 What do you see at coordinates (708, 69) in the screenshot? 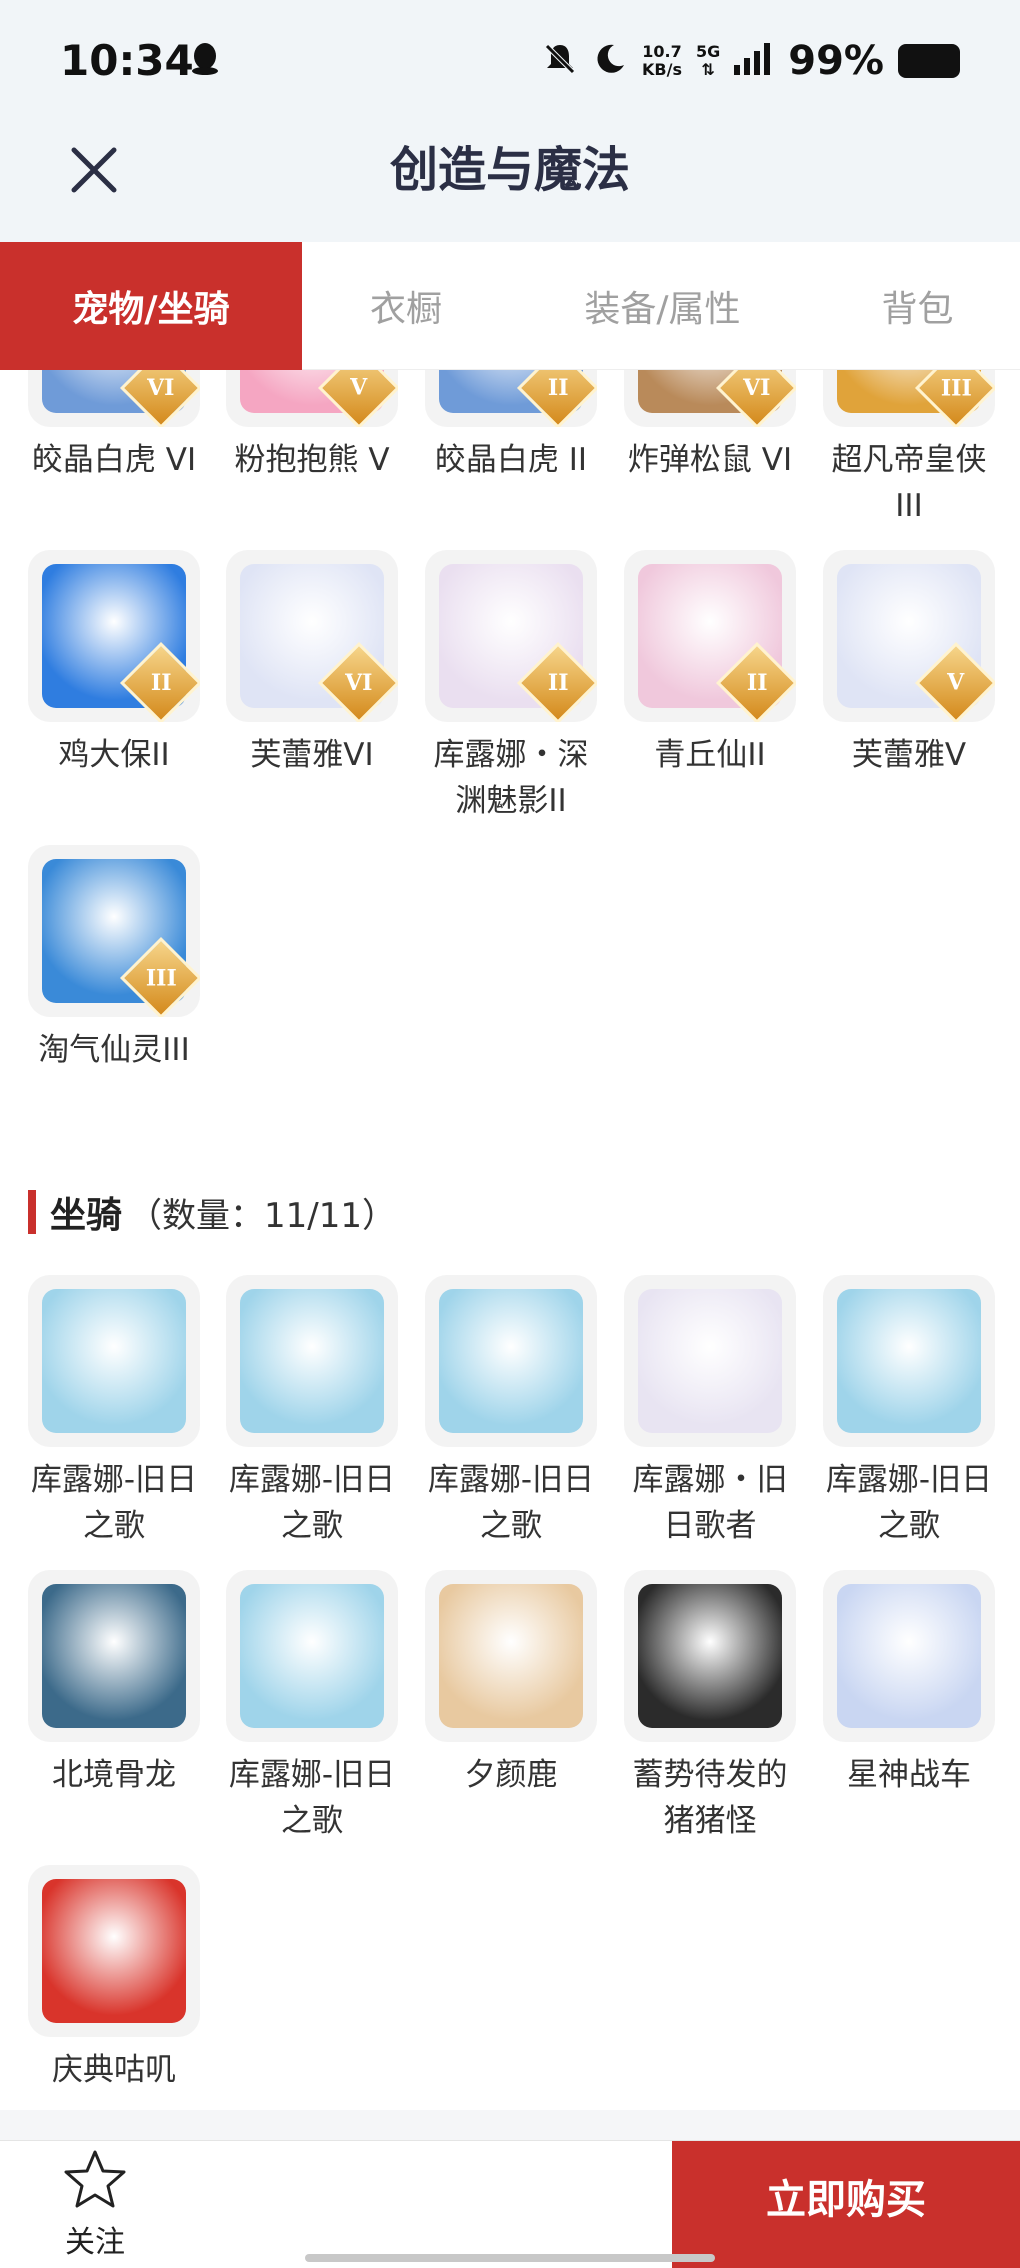
I see `signal-arrows-icon: ⇅` at bounding box center [708, 69].